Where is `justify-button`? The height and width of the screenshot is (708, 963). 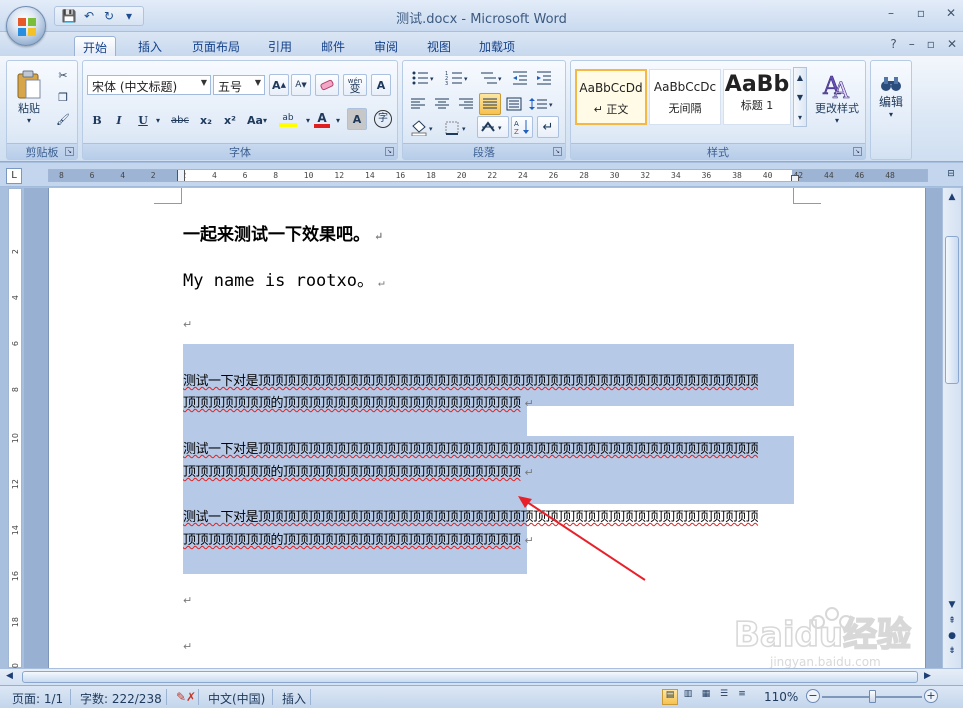 justify-button is located at coordinates (490, 104).